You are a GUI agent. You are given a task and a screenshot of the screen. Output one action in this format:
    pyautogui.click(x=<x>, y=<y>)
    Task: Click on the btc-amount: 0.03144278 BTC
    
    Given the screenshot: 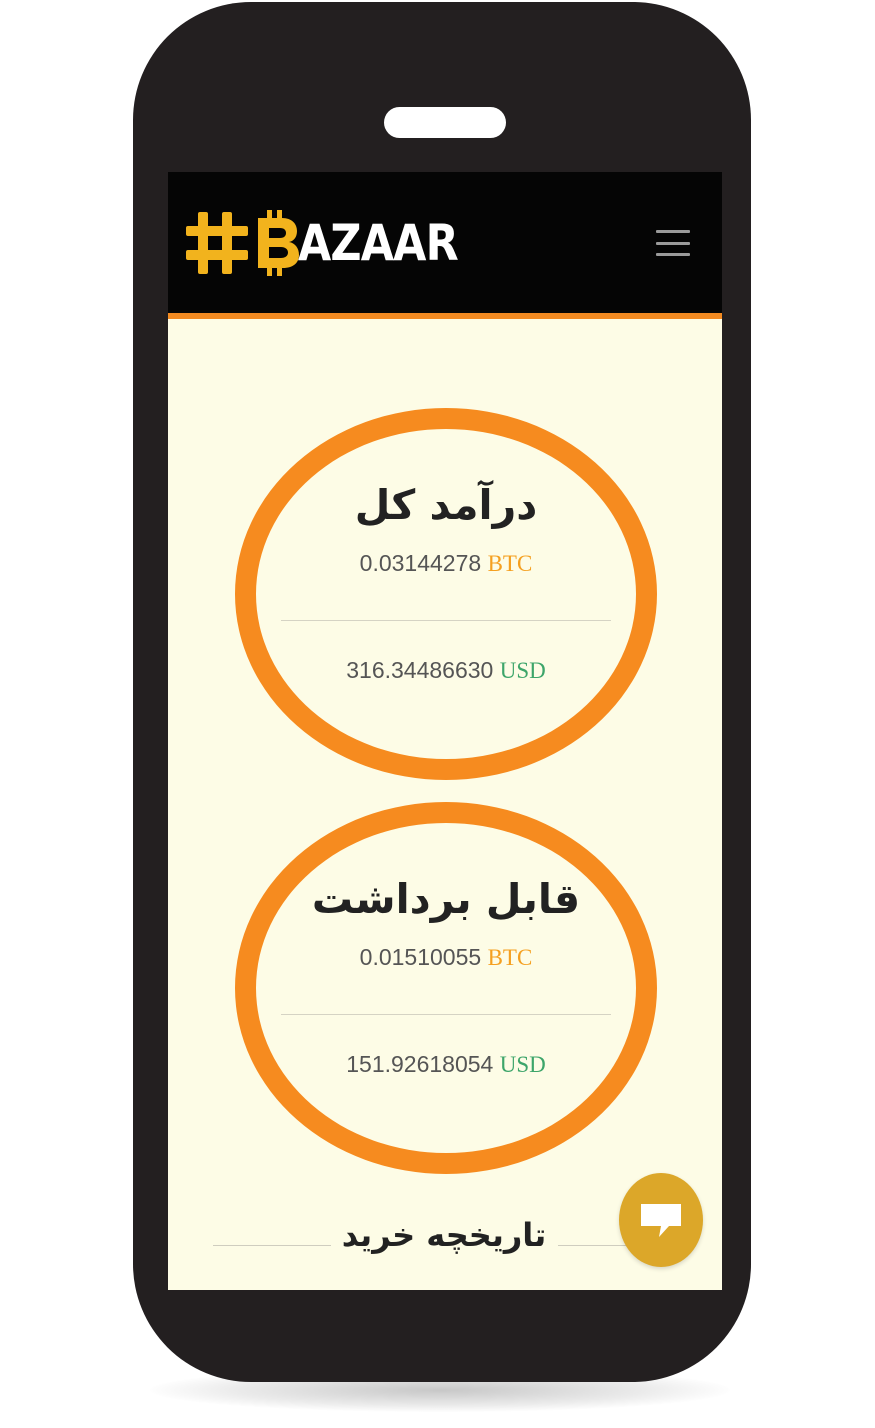 What is the action you would take?
    pyautogui.click(x=446, y=563)
    